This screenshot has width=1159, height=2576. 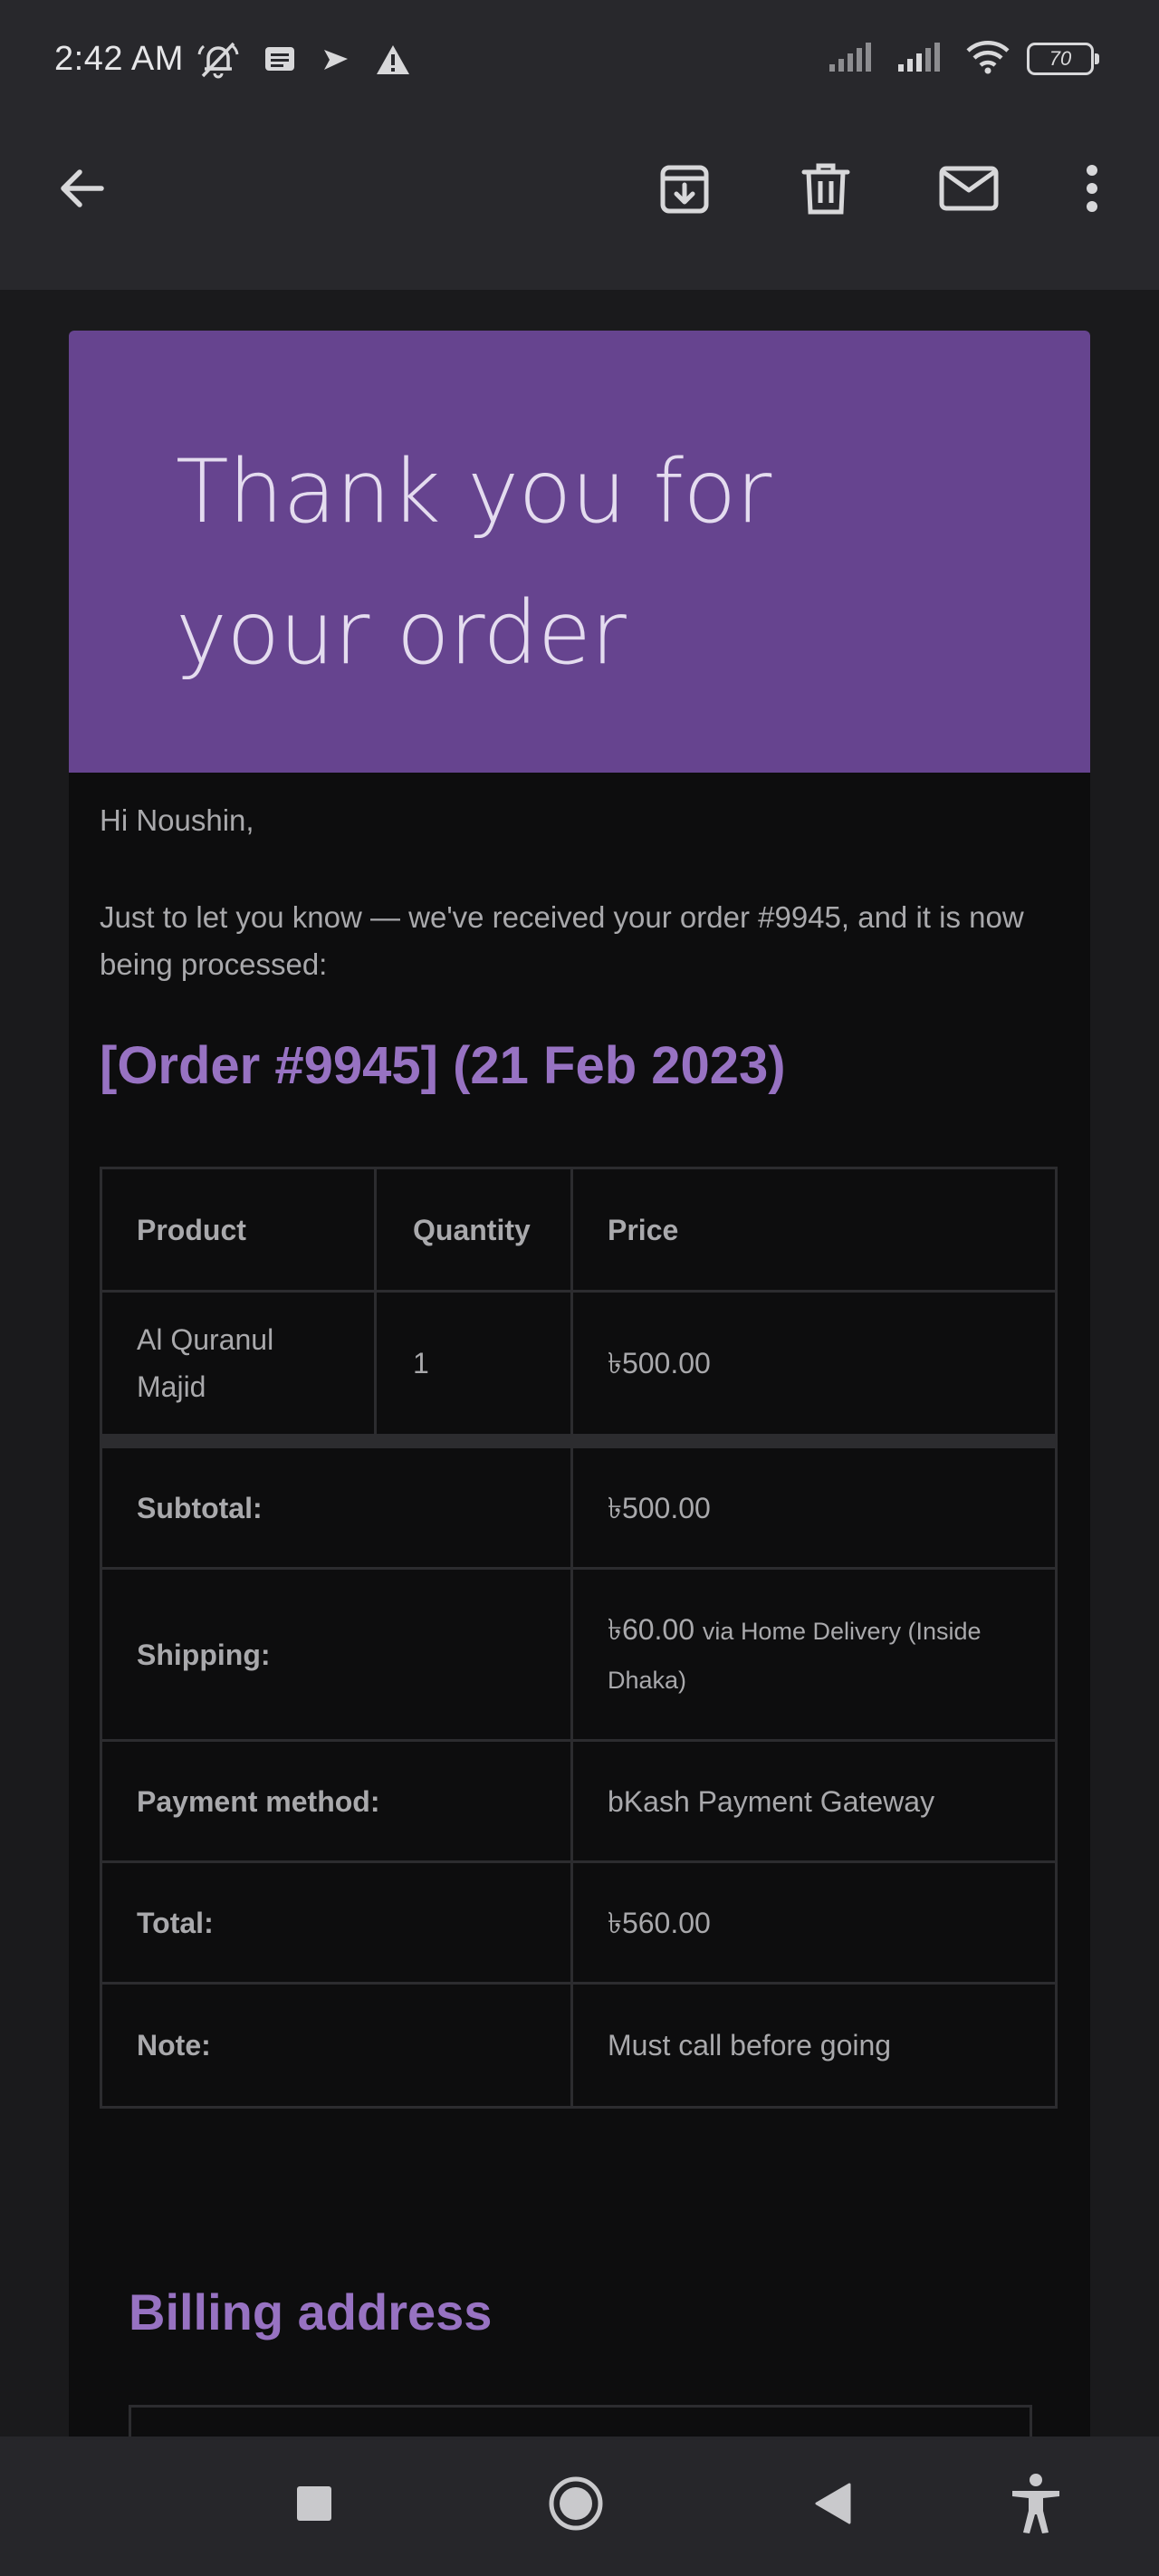 I want to click on item-price: ৳500.00, so click(x=812, y=1363).